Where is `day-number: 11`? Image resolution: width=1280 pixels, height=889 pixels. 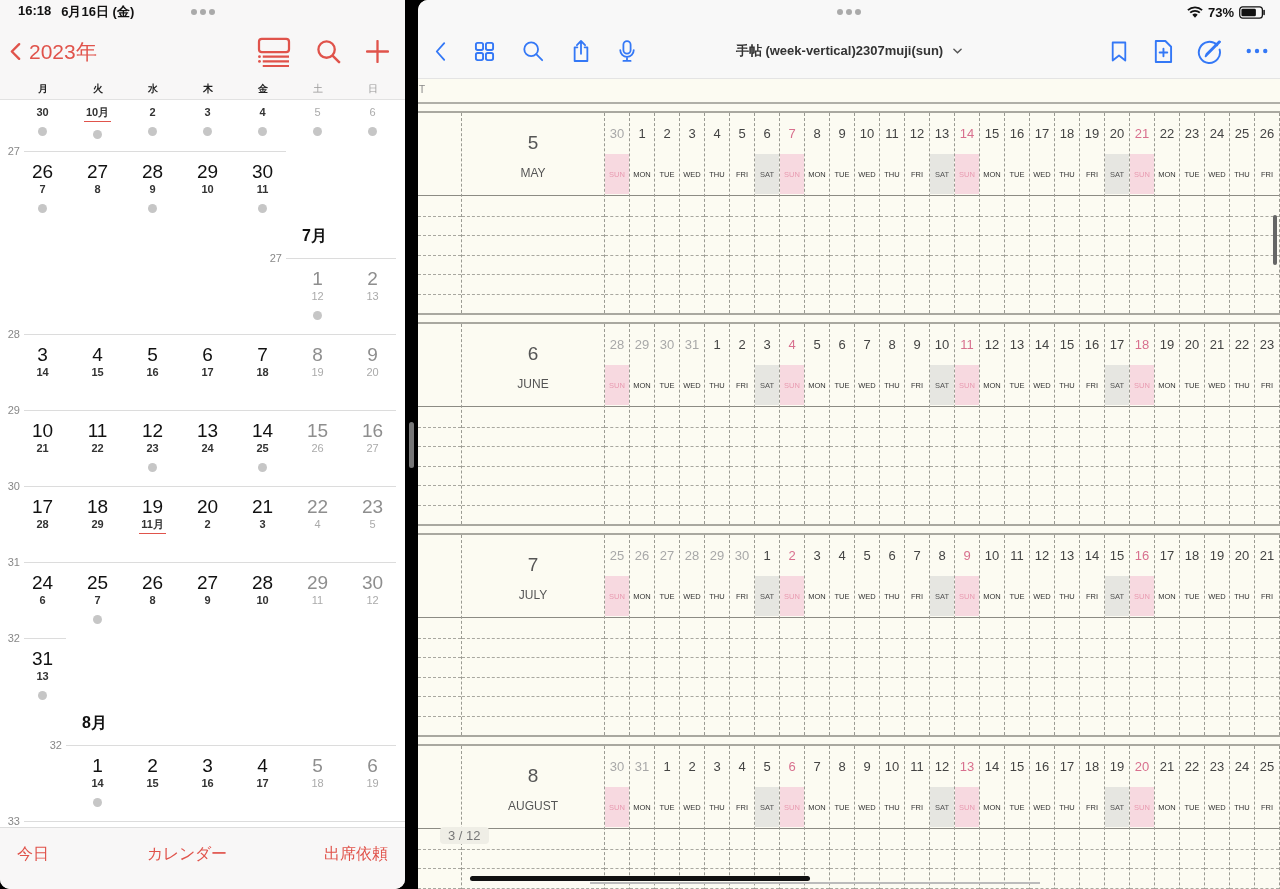
day-number: 11 is located at coordinates (97, 431).